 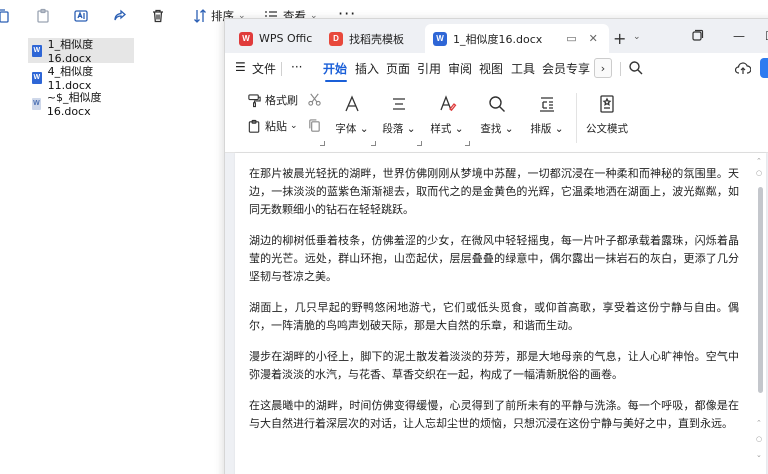 I want to click on menu-view: 视图, so click(x=491, y=68).